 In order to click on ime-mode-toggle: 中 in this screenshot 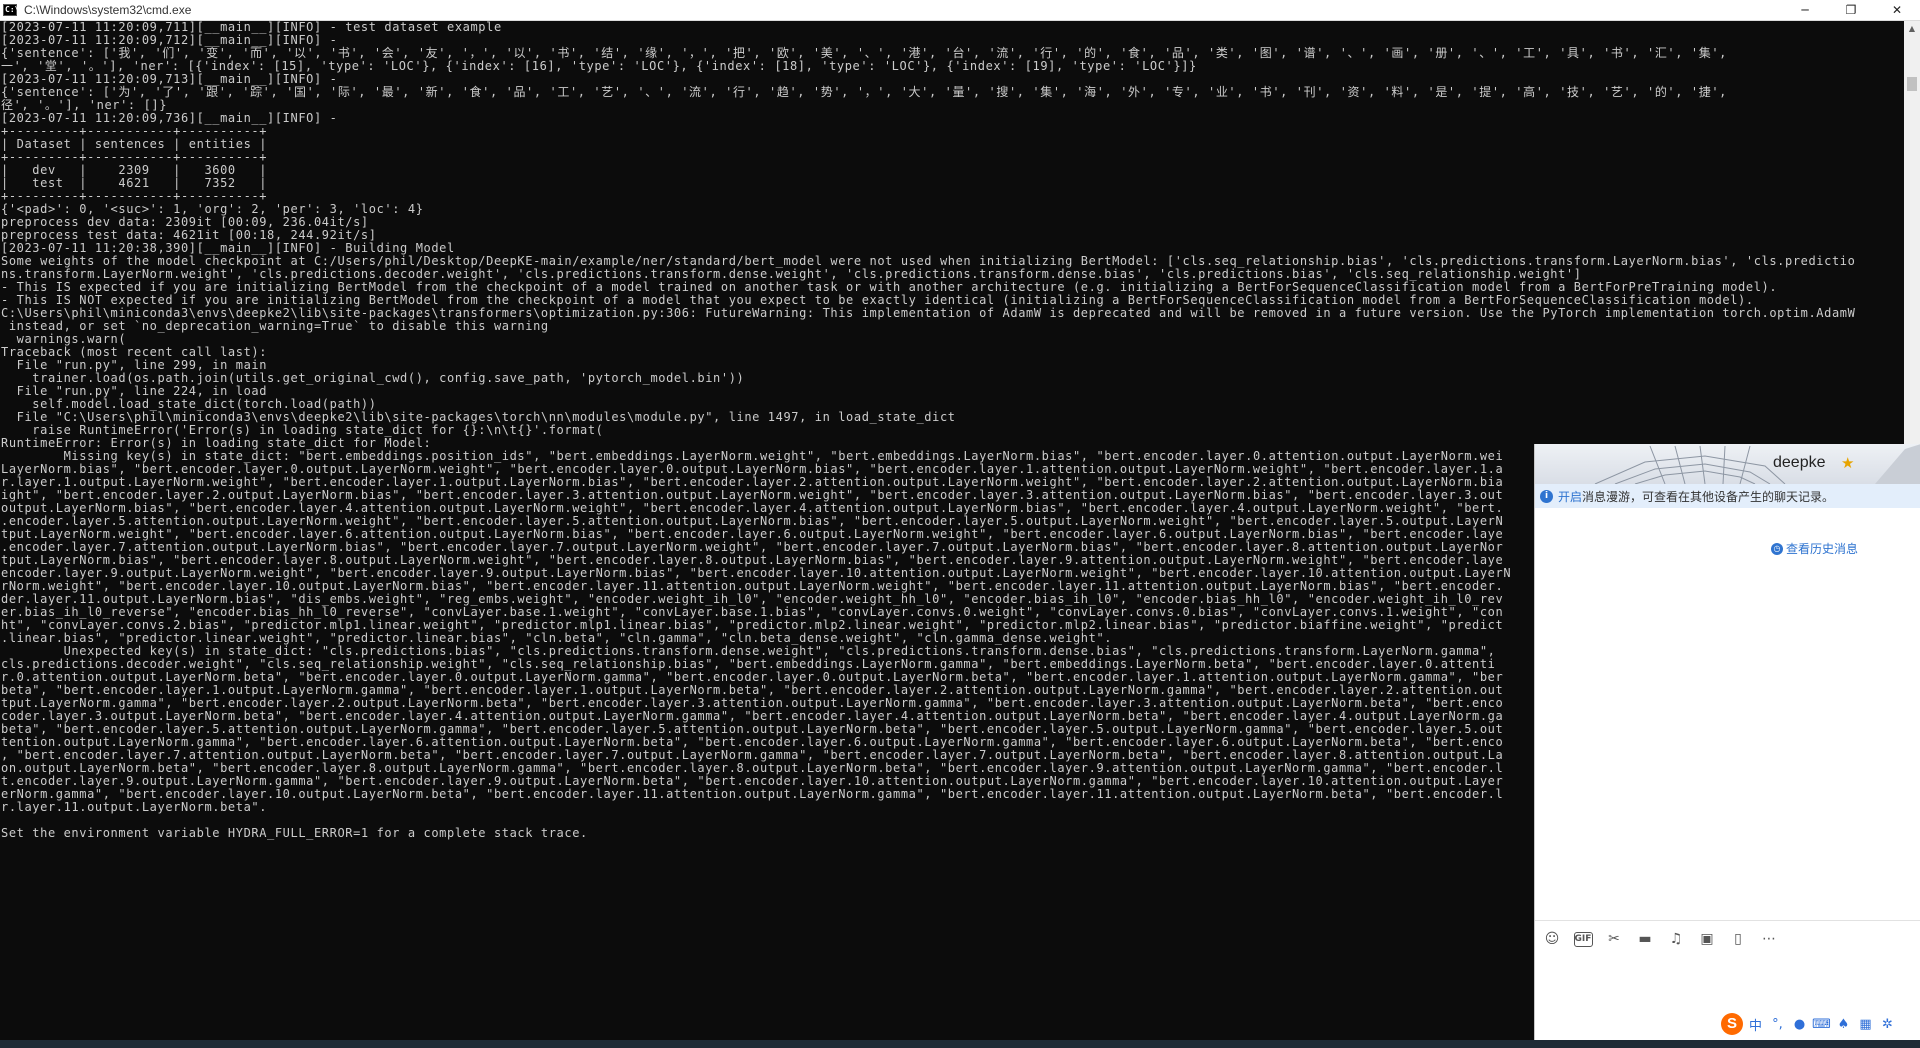, I will do `click(1755, 1024)`.